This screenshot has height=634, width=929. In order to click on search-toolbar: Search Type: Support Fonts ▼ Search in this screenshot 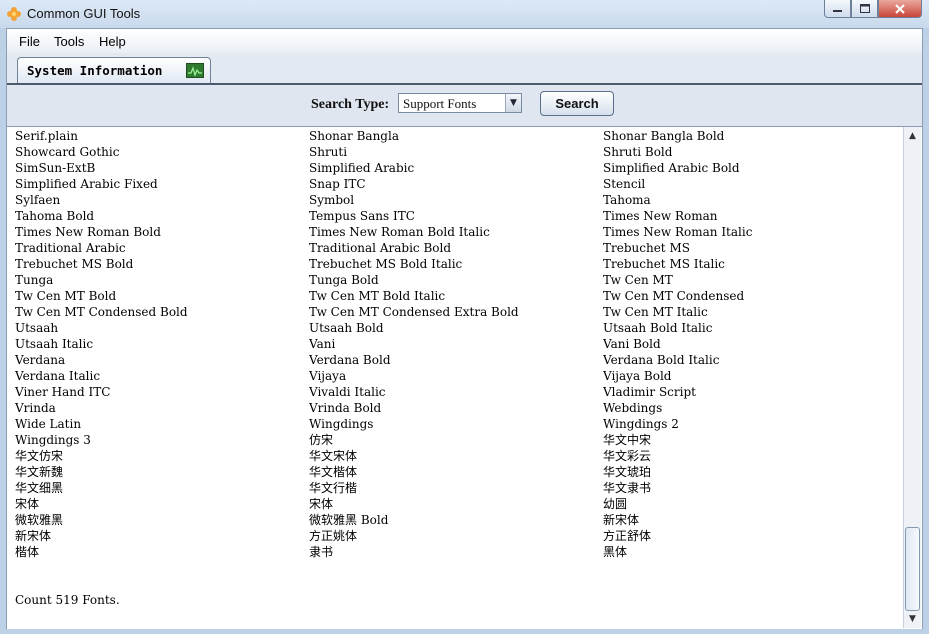, I will do `click(464, 105)`.